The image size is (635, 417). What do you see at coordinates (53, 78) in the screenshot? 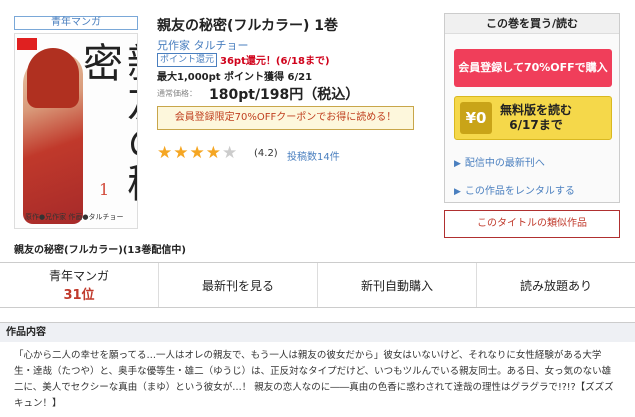
I see `cover-hair` at bounding box center [53, 78].